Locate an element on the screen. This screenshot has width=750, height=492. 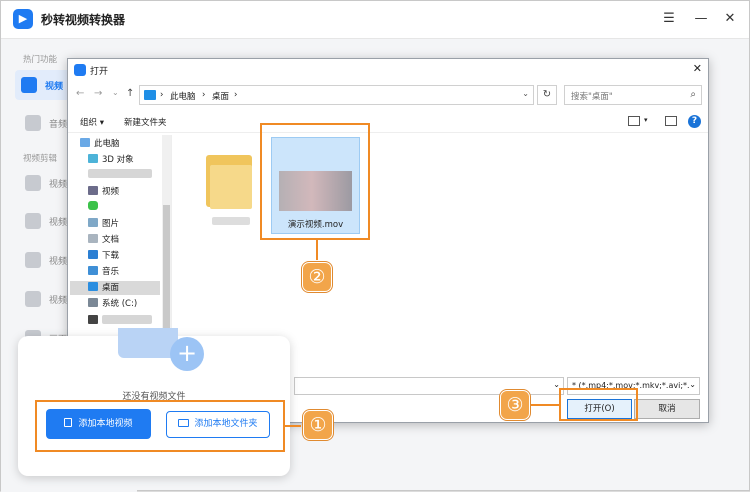
cube-icon is located at coordinates (93, 158).